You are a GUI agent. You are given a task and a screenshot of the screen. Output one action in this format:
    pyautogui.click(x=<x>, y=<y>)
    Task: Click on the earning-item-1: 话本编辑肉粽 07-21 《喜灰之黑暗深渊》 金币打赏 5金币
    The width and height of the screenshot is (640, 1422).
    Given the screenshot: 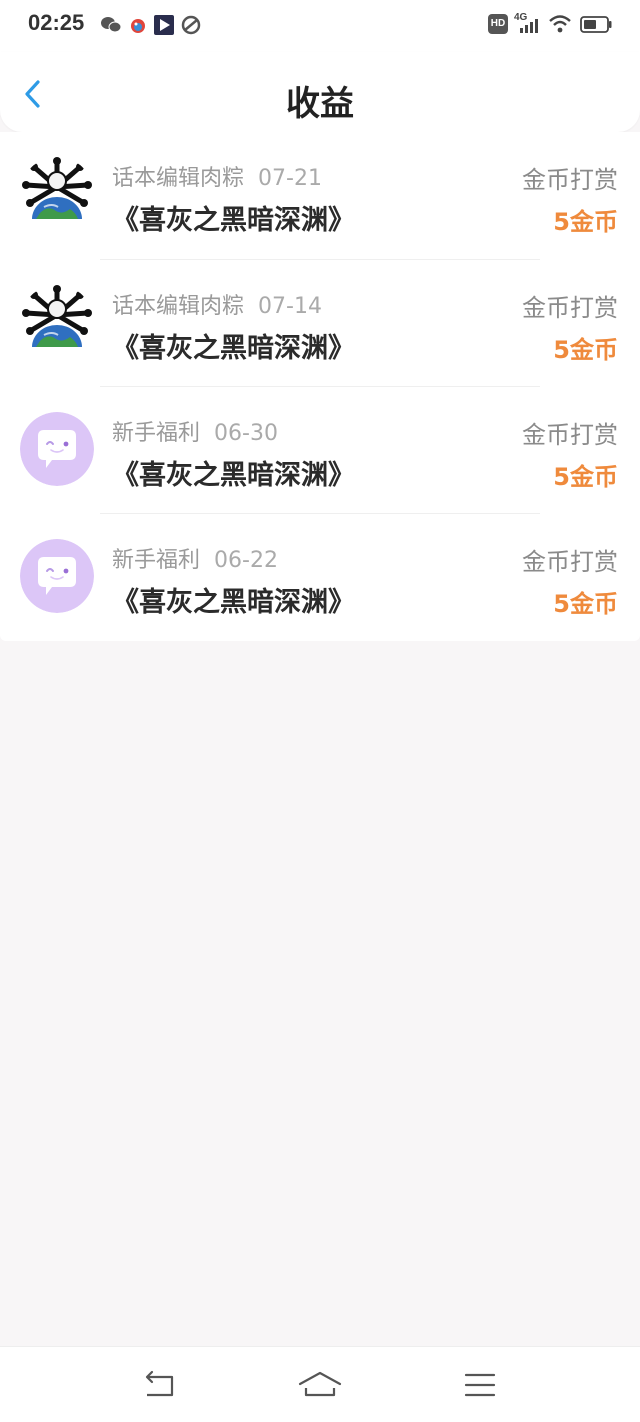 What is the action you would take?
    pyautogui.click(x=320, y=196)
    